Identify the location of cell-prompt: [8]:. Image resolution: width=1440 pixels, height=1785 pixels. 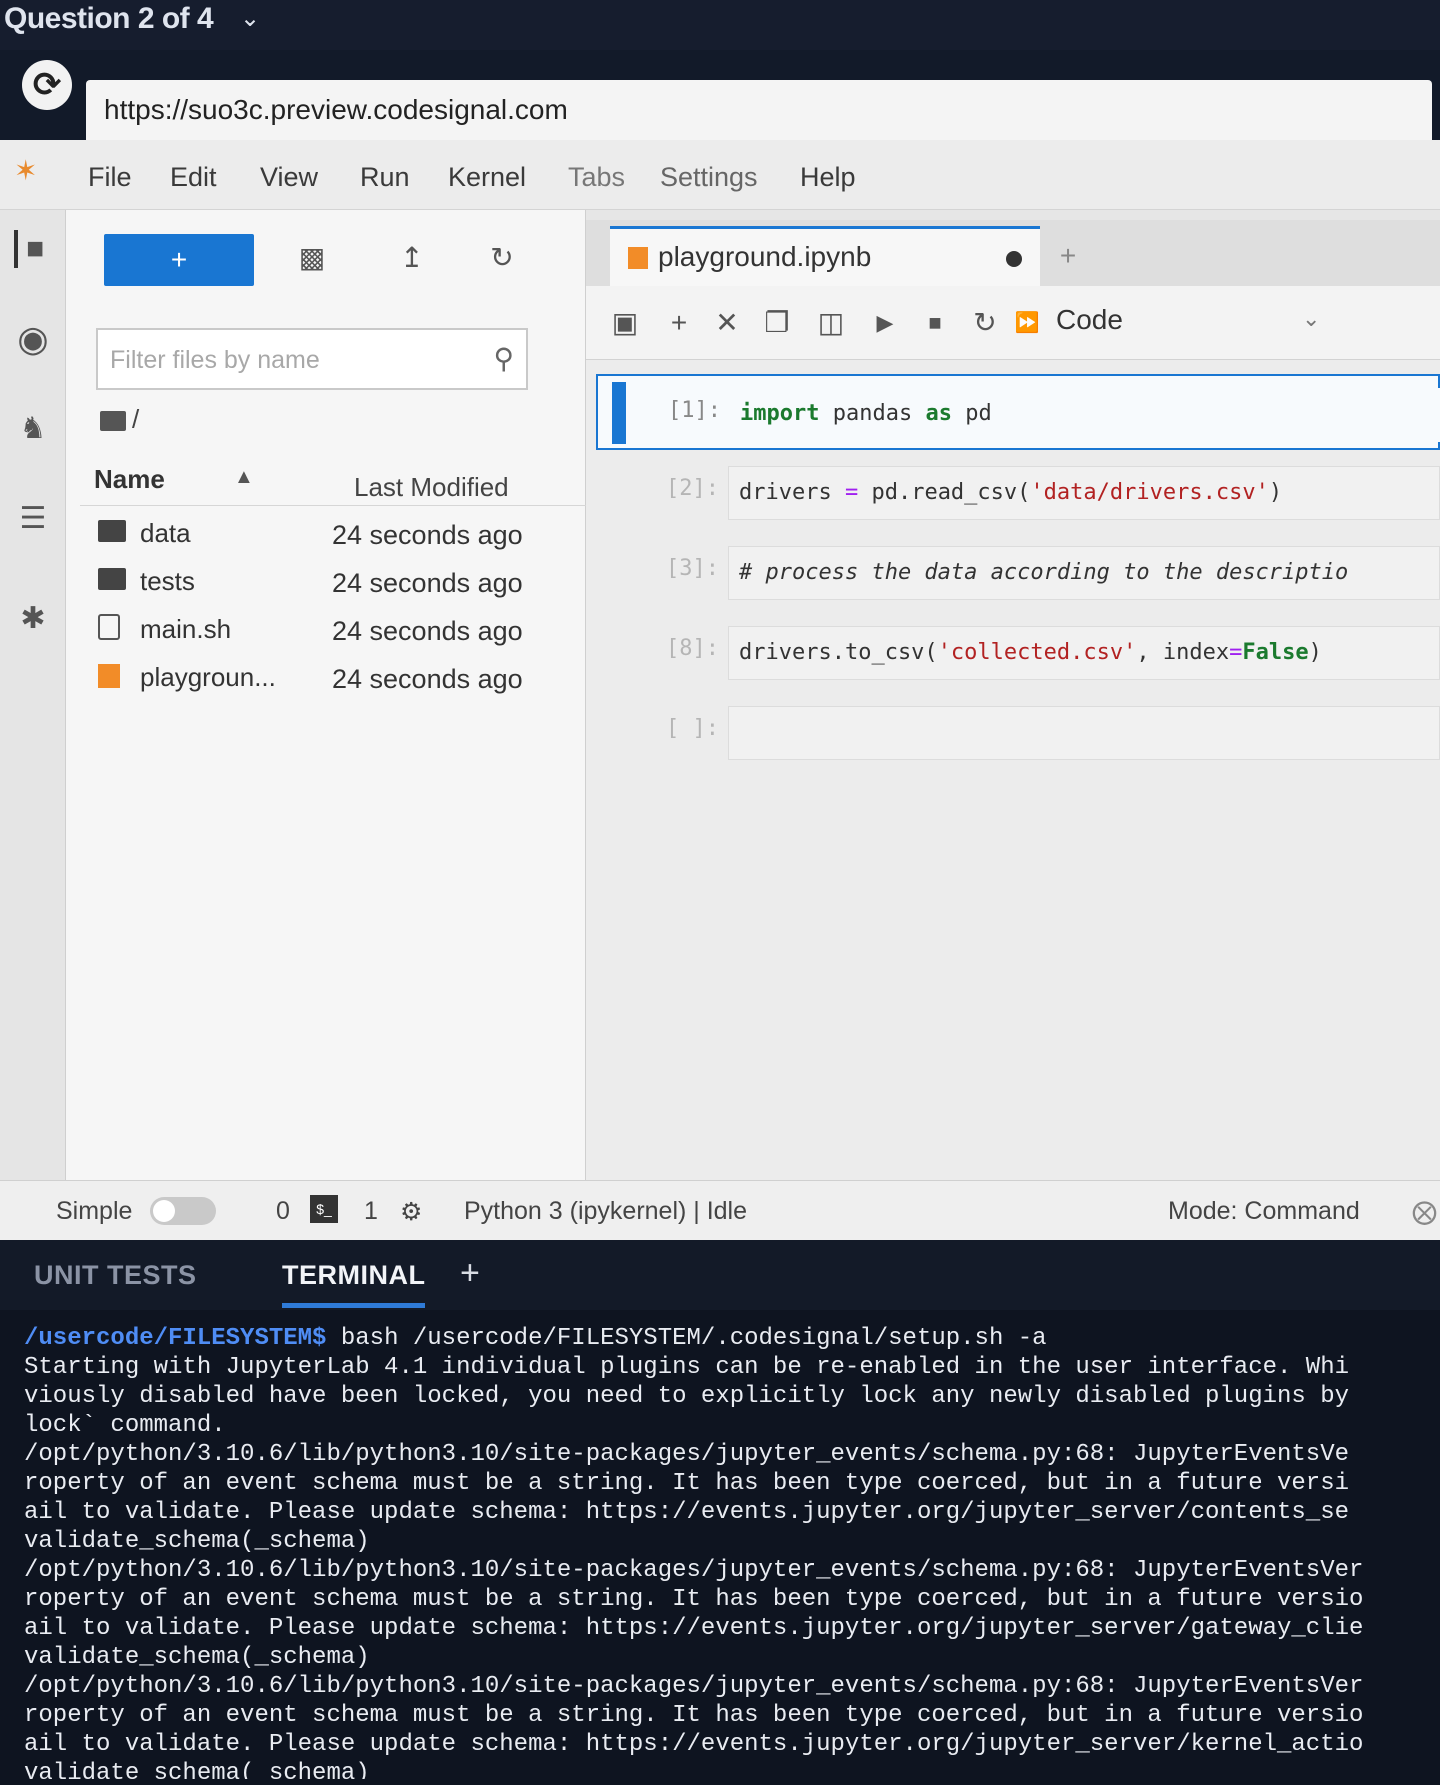
(692, 648).